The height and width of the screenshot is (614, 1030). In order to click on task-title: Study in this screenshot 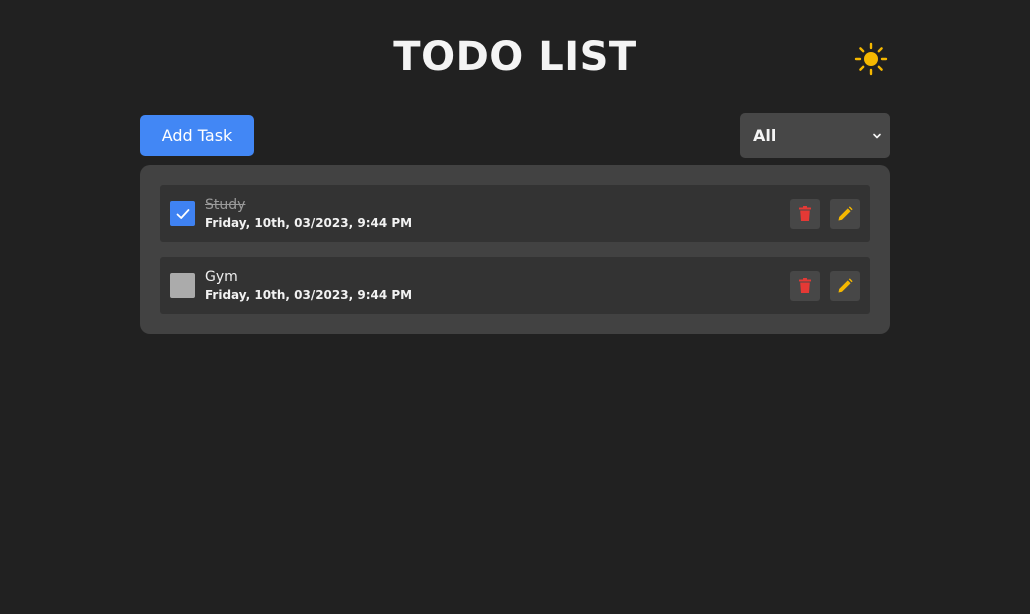, I will do `click(225, 205)`.